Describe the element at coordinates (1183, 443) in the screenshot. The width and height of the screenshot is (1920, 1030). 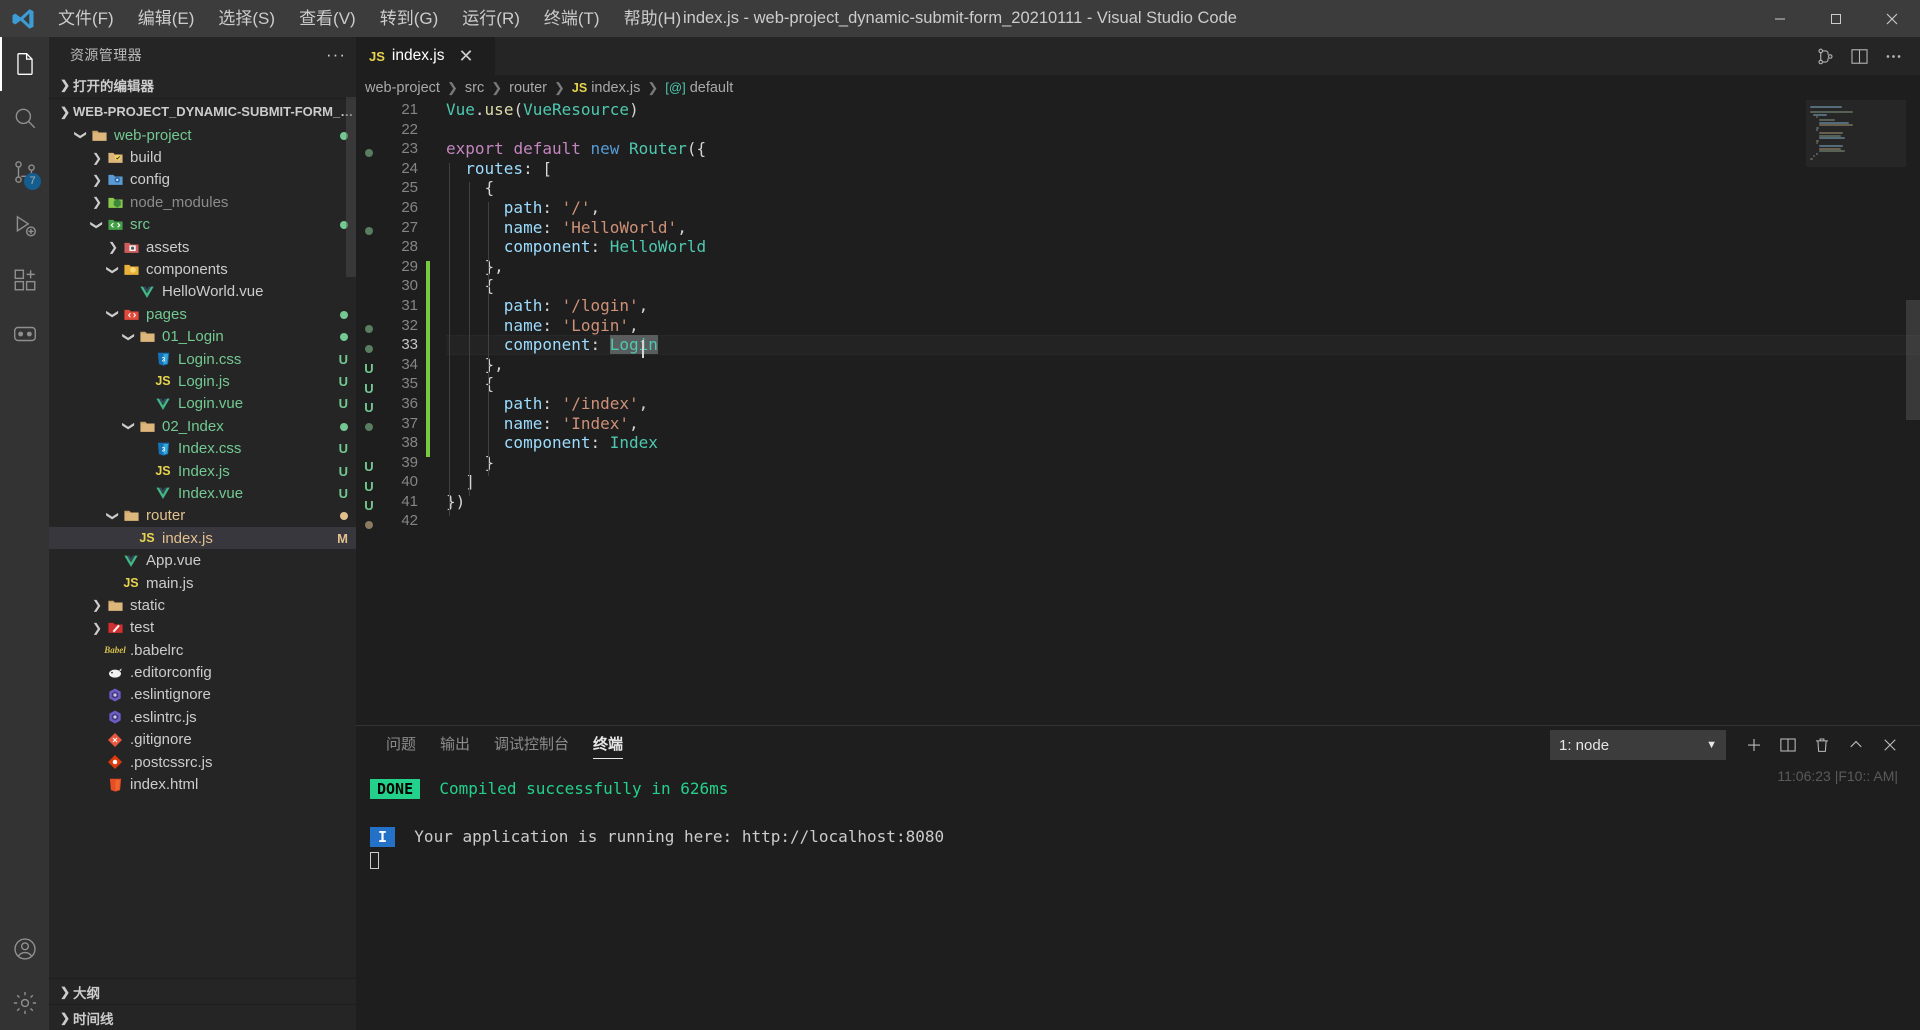
I see `code-line: component: Index` at that location.